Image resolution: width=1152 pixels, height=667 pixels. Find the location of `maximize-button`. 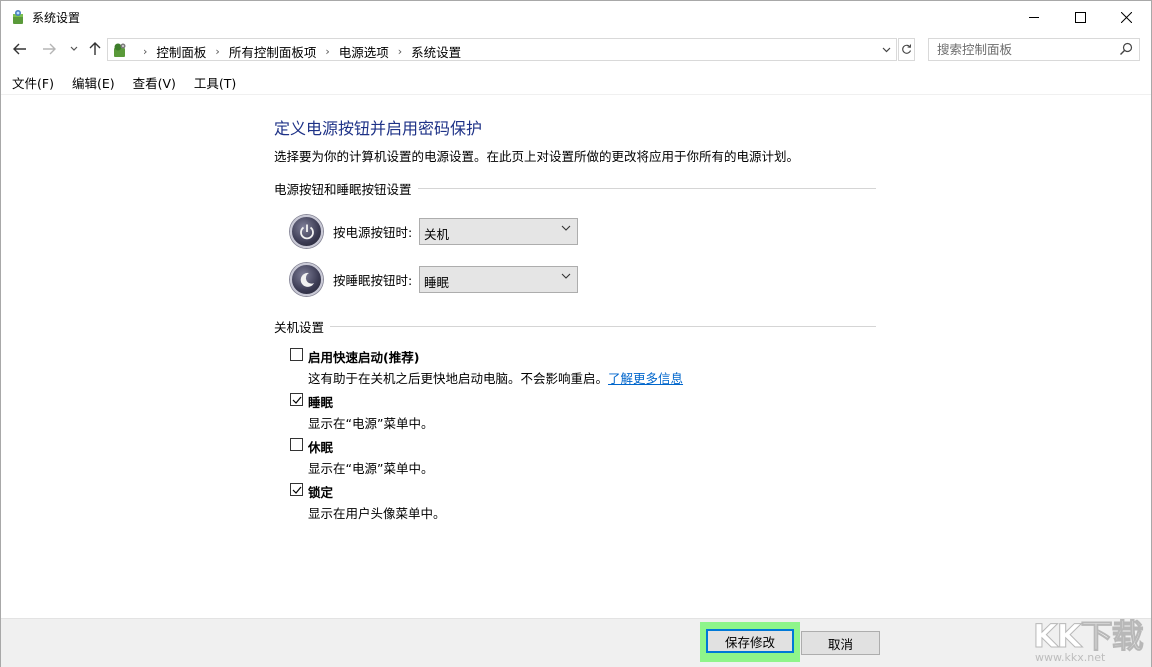

maximize-button is located at coordinates (1080, 17).